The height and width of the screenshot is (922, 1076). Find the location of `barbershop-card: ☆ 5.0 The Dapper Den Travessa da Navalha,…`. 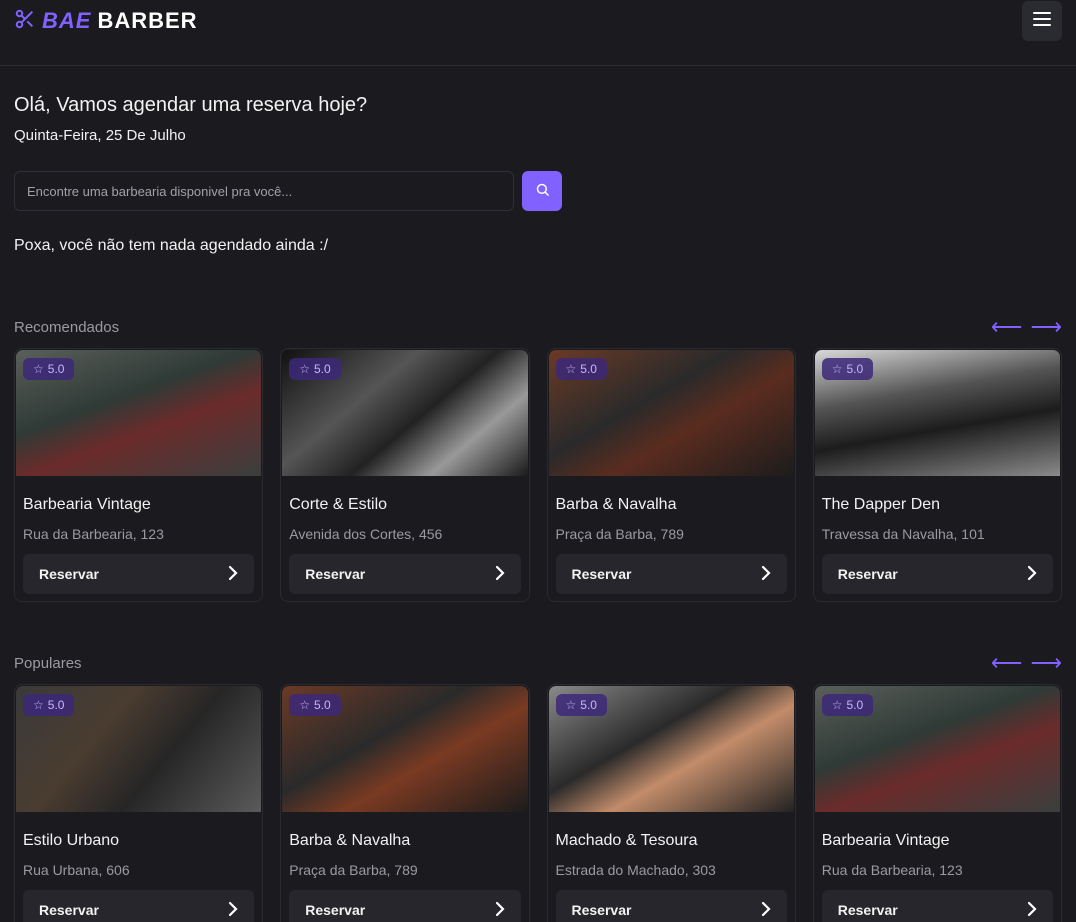

barbershop-card: ☆ 5.0 The Dapper Den Travessa da Navalha,… is located at coordinates (937, 475).